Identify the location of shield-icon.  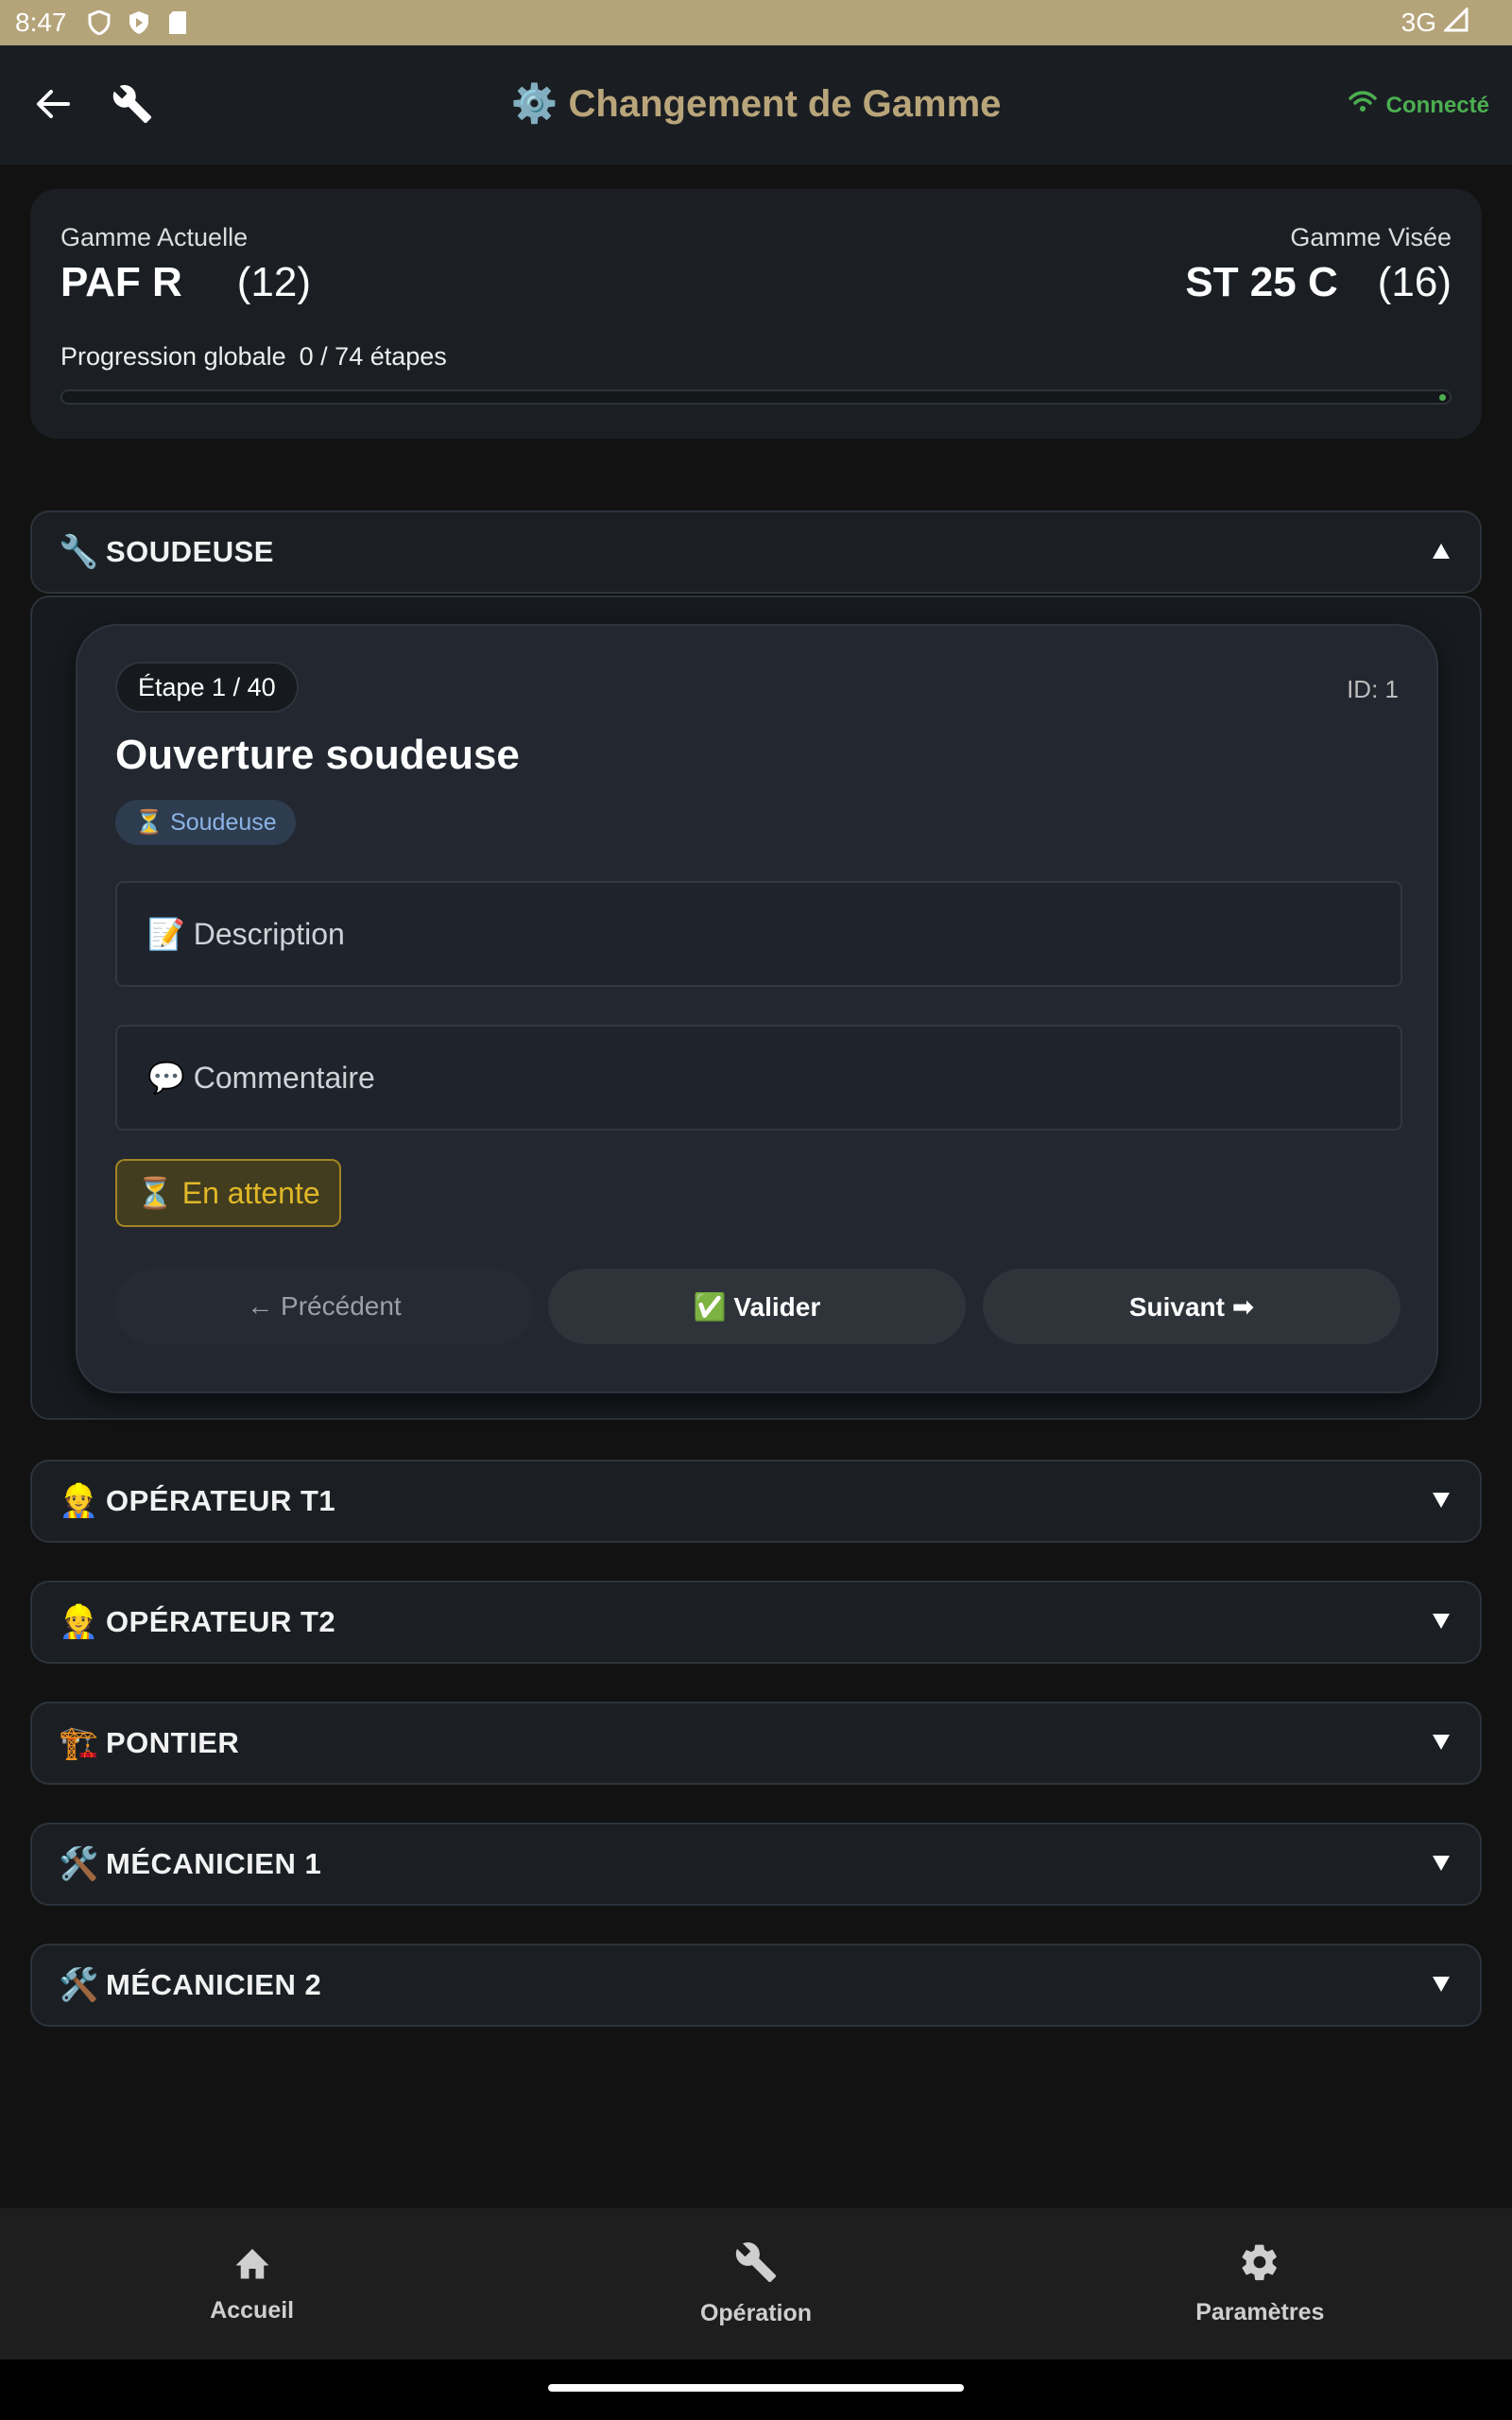
(99, 22).